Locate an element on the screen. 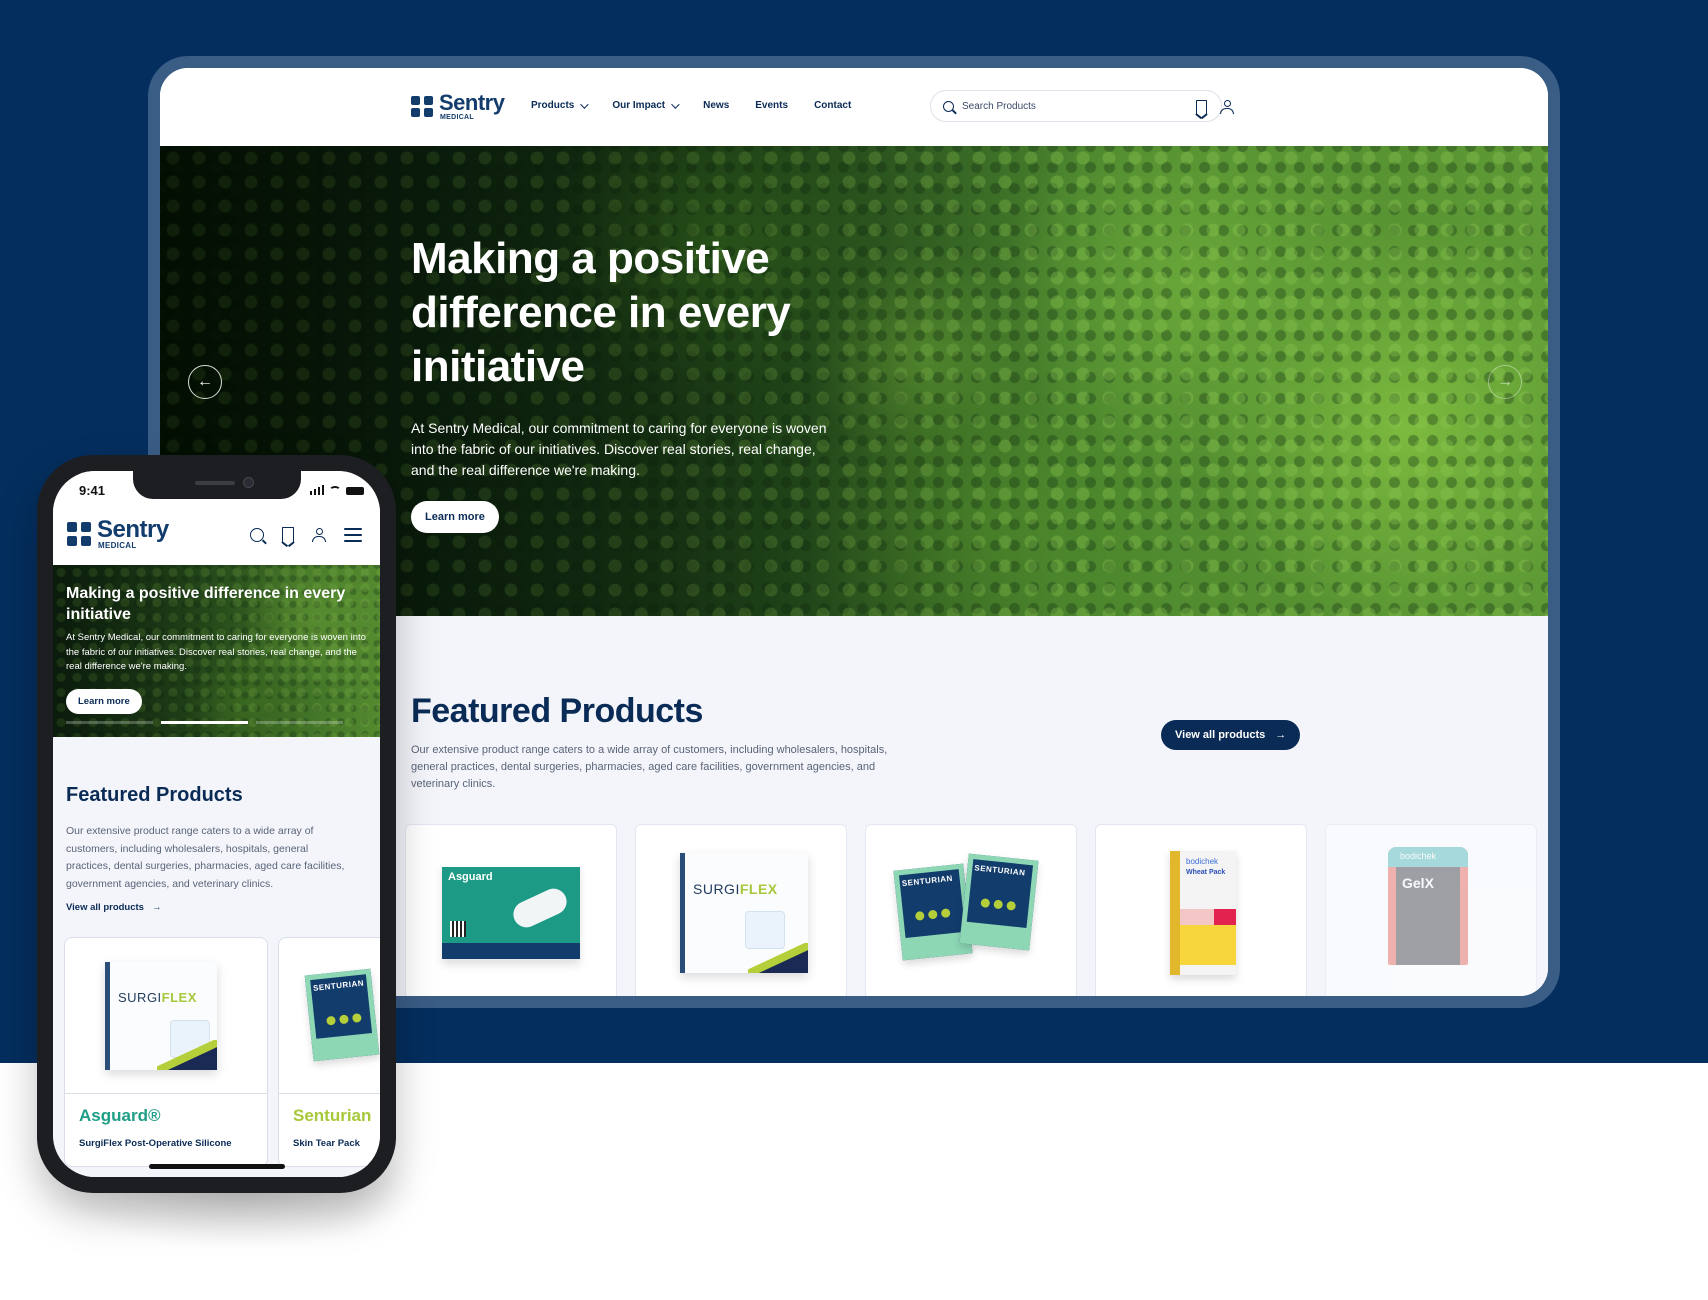 Image resolution: width=1708 pixels, height=1300 pixels. nav-our-impact-label: Our Impact is located at coordinates (639, 105).